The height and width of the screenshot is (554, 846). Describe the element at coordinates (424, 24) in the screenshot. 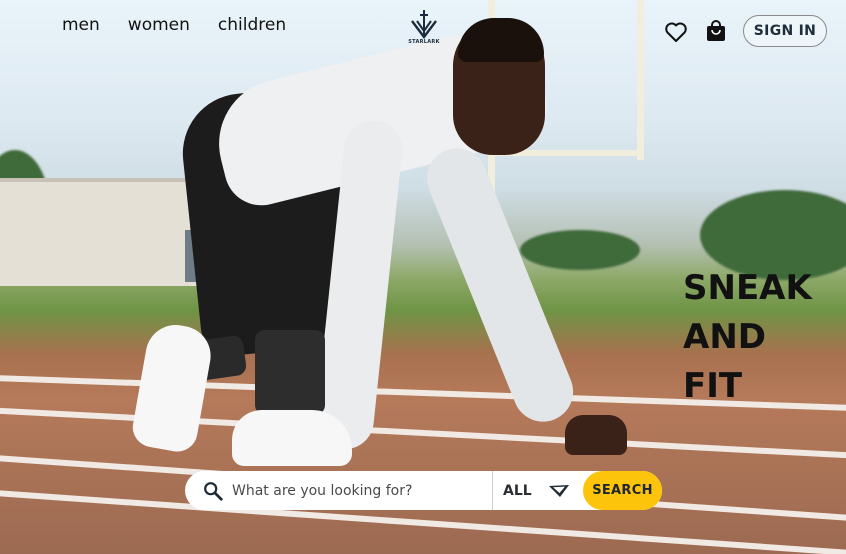

I see `logo-mark-icon` at that location.